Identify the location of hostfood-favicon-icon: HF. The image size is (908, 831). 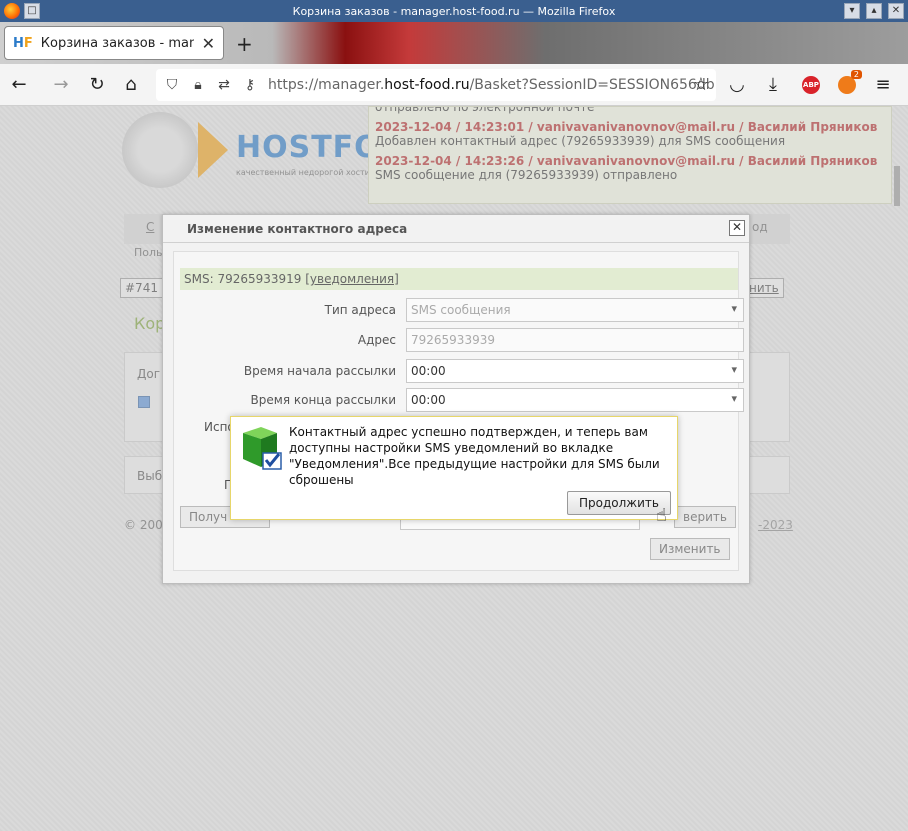
(23, 43).